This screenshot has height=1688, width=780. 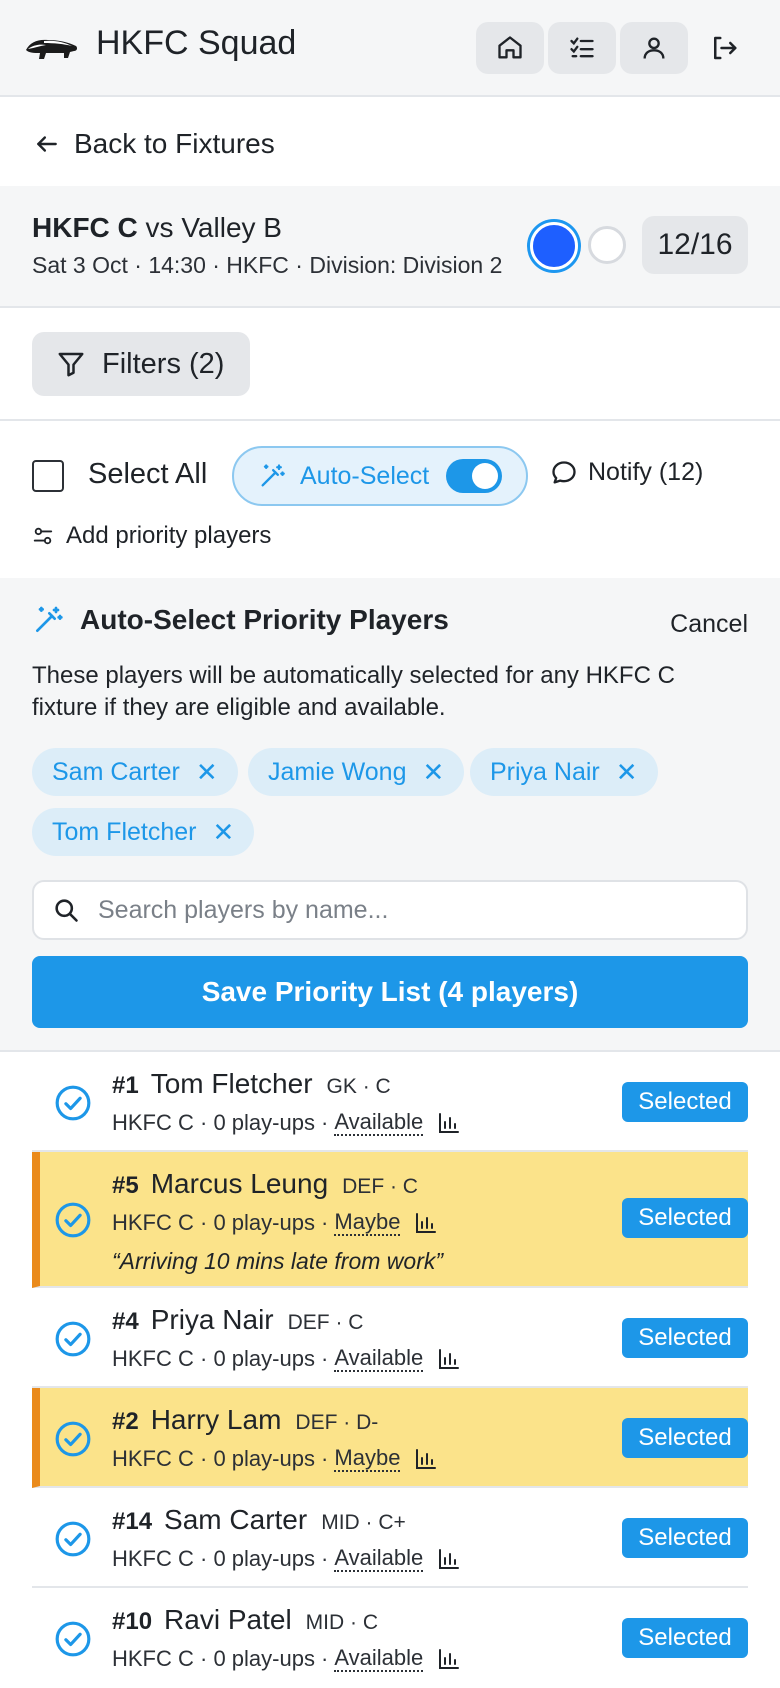 I want to click on save-priority-button: Save Priority List (4 players), so click(x=390, y=992).